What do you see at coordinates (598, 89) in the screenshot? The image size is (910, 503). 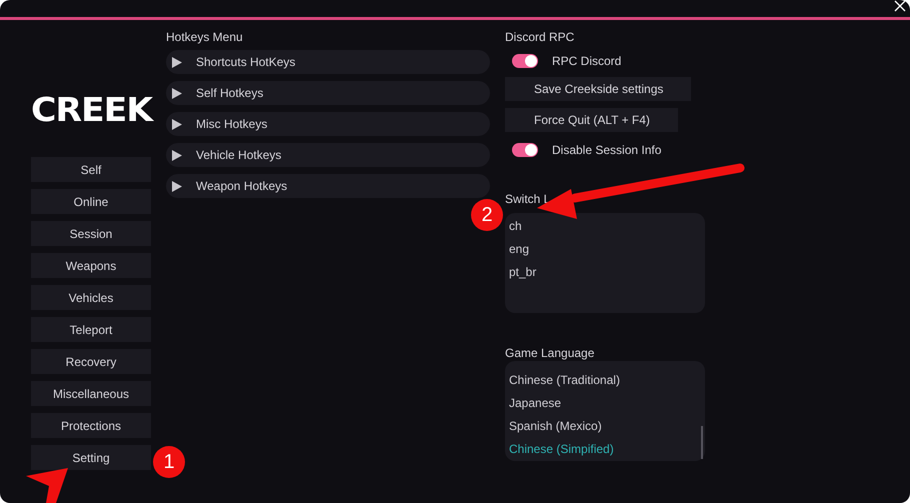 I see `action-button: Save Creekside settings` at bounding box center [598, 89].